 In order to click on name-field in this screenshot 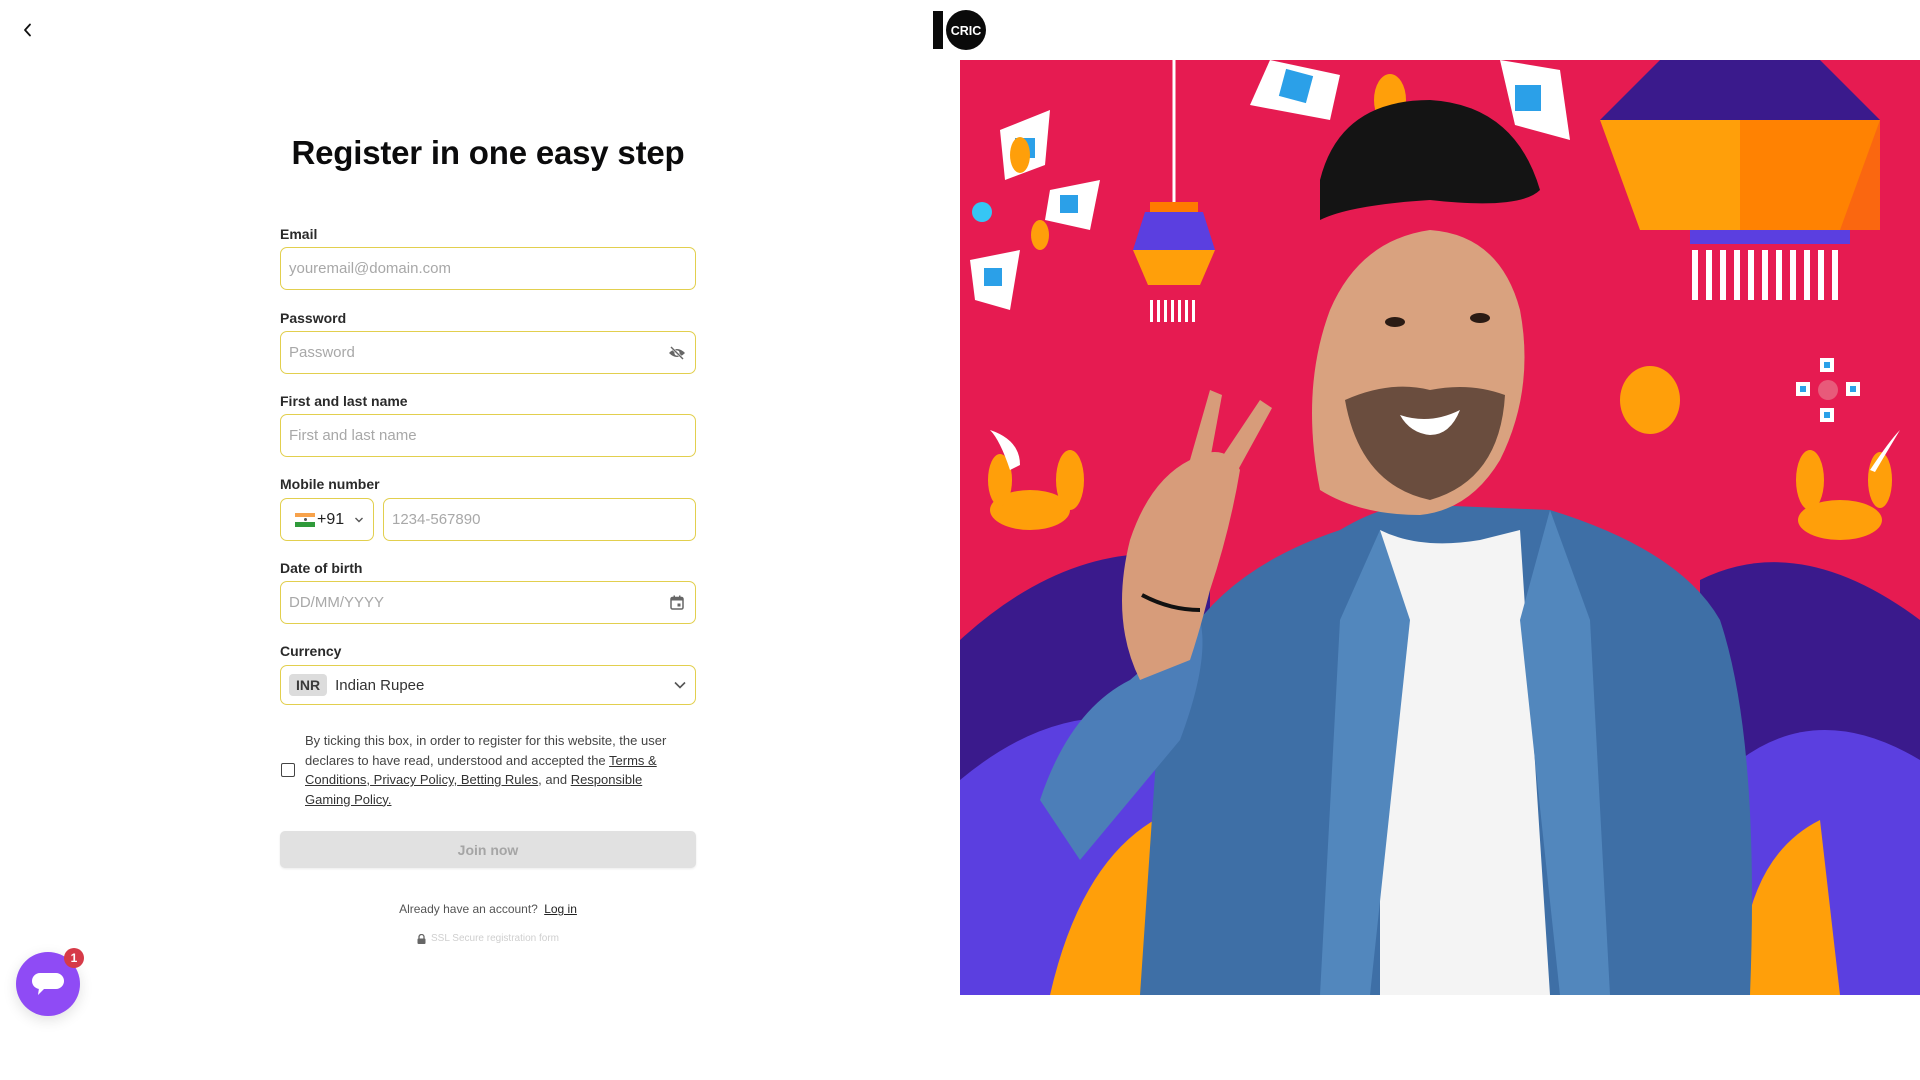, I will do `click(488, 435)`.